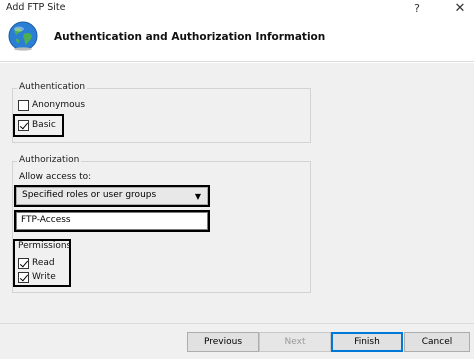 The image size is (474, 359). Describe the element at coordinates (36, 7) in the screenshot. I see `window-title: Add FTP Site` at that location.